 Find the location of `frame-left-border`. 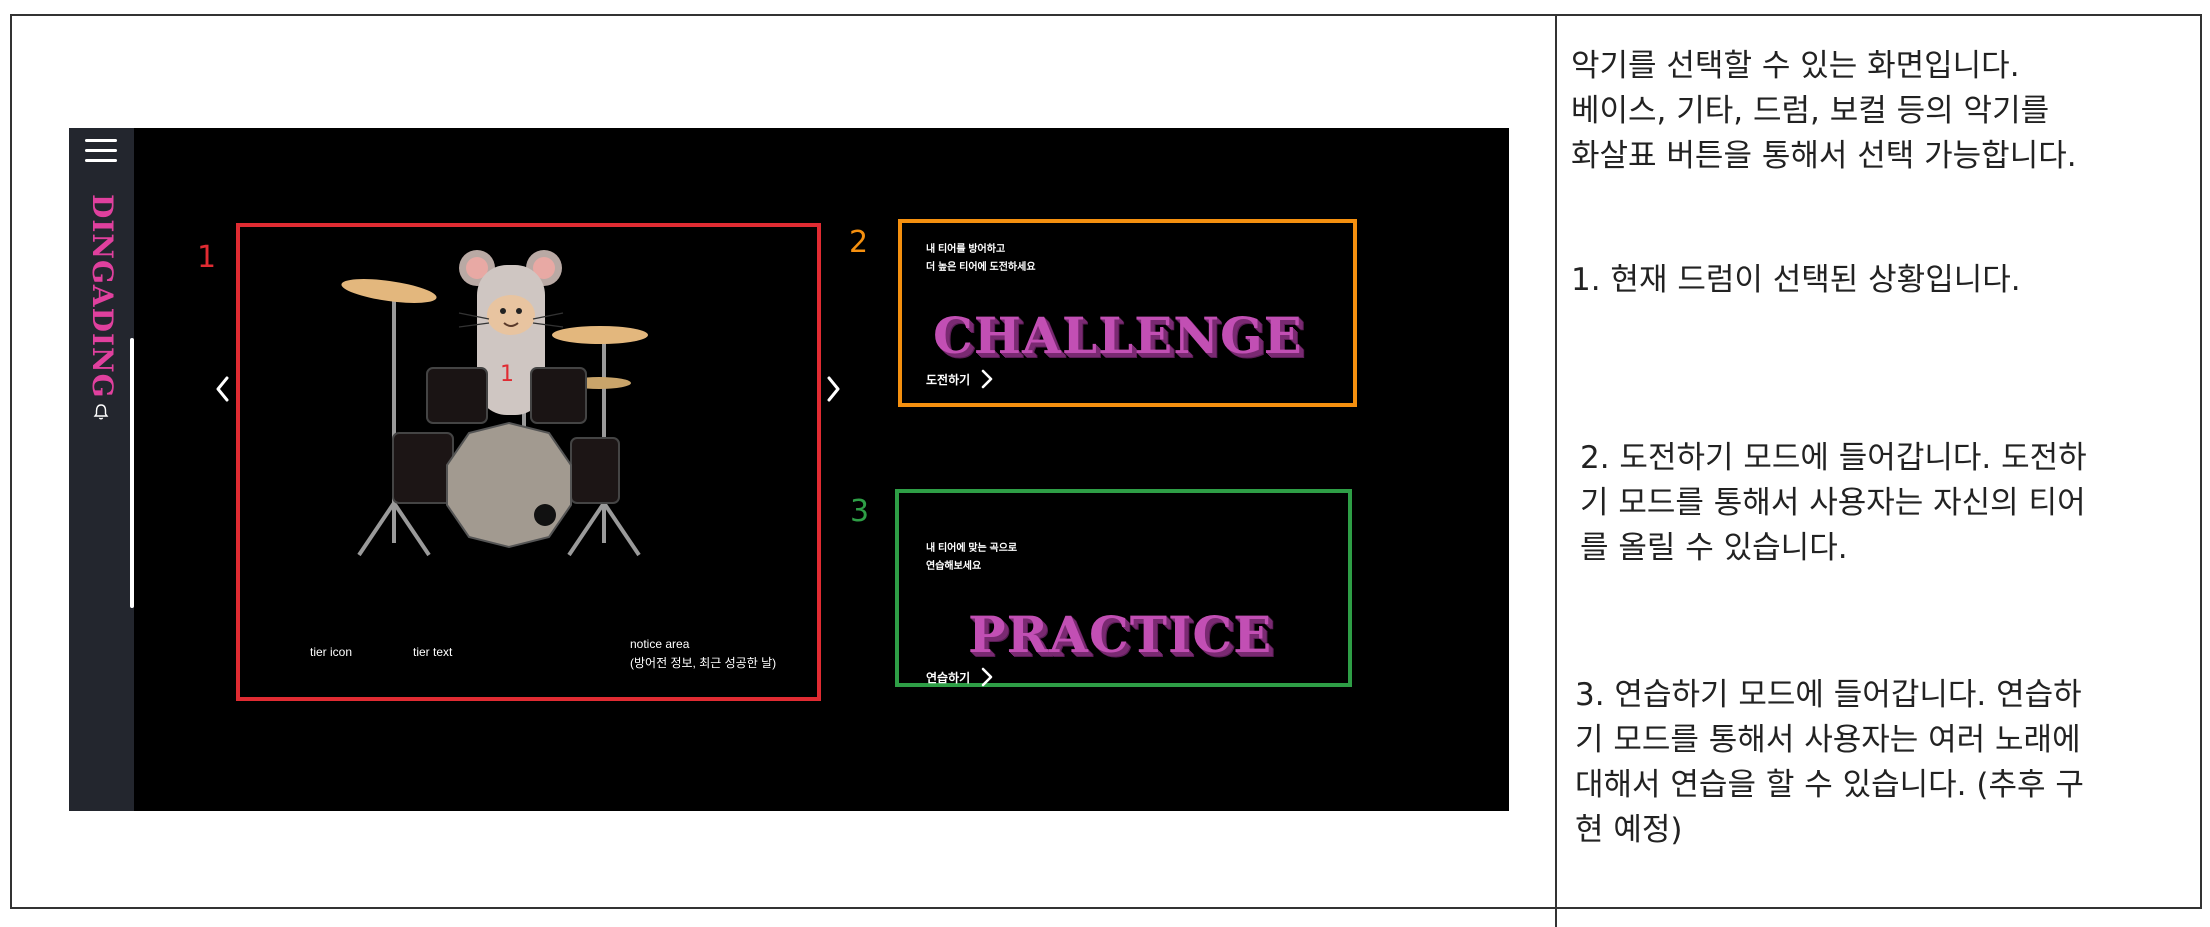

frame-left-border is located at coordinates (11, 461).